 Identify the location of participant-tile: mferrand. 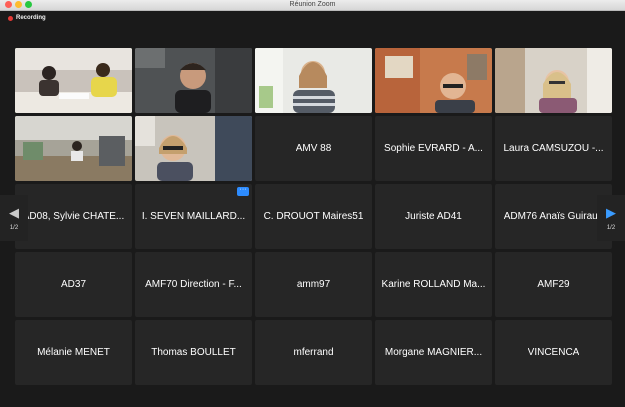
(313, 352).